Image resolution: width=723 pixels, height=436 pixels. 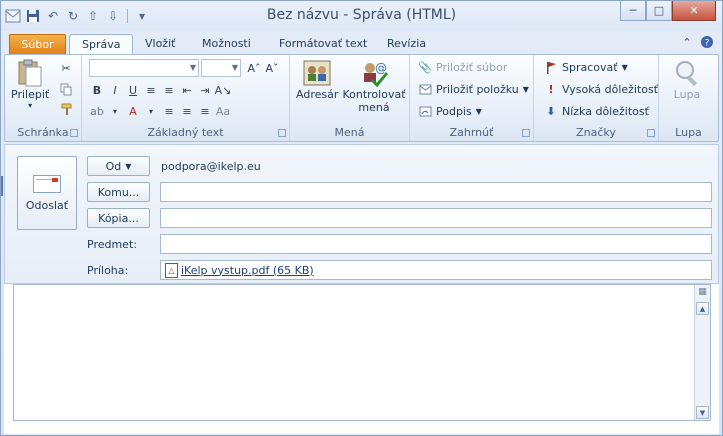 What do you see at coordinates (436, 192) in the screenshot?
I see `to-field` at bounding box center [436, 192].